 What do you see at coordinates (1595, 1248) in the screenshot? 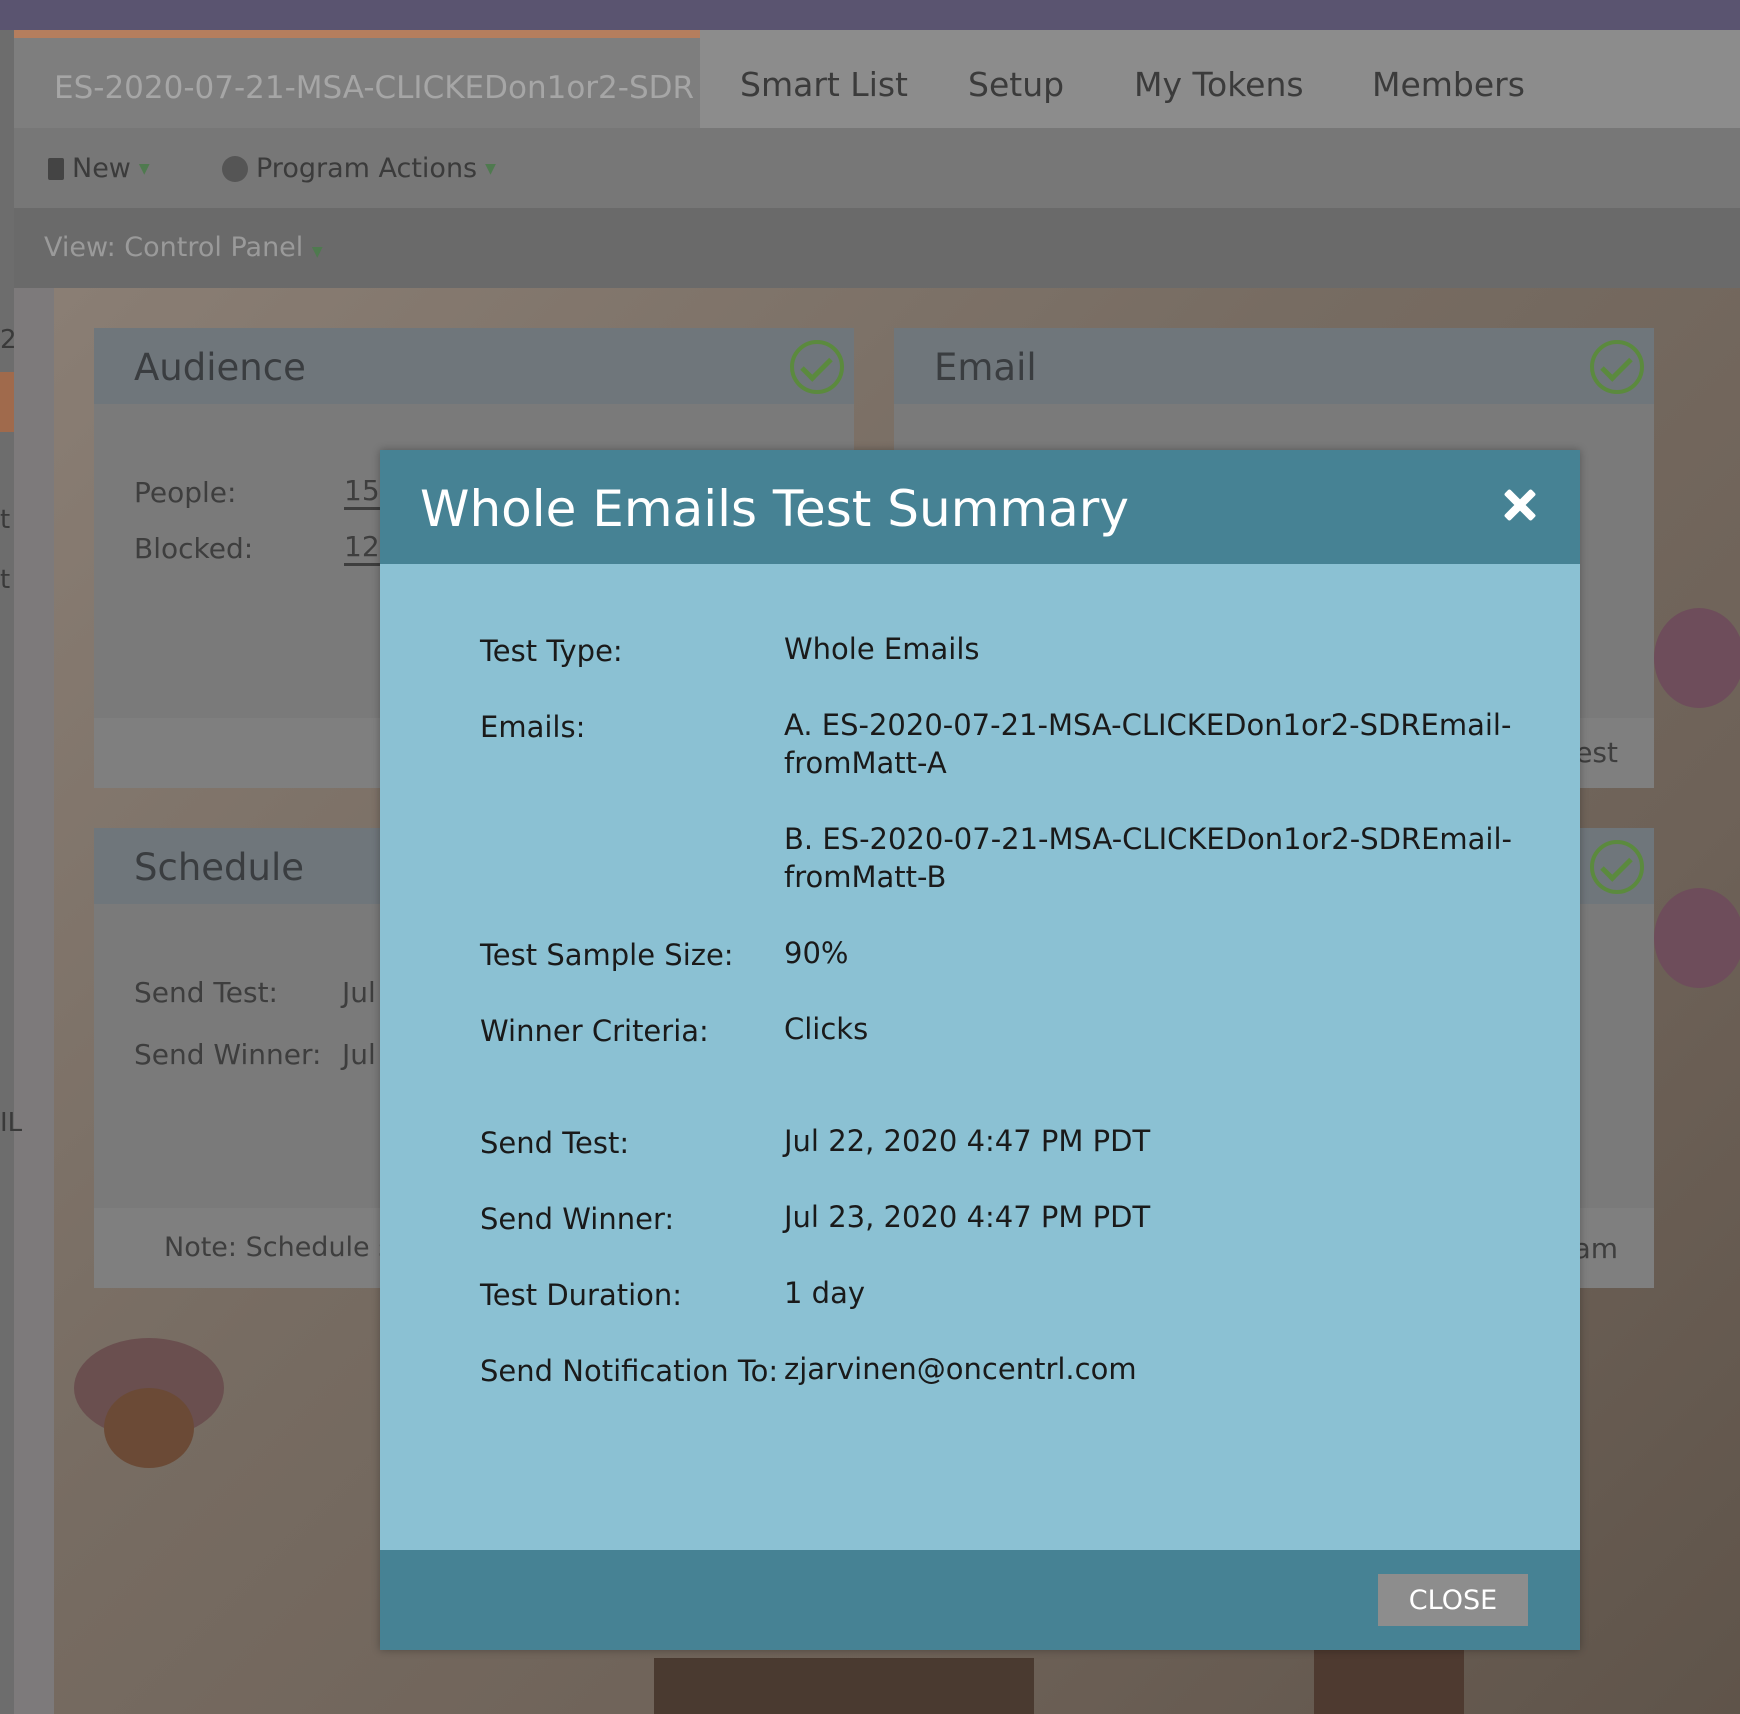
I see `winner-panel-footer-text: am` at bounding box center [1595, 1248].